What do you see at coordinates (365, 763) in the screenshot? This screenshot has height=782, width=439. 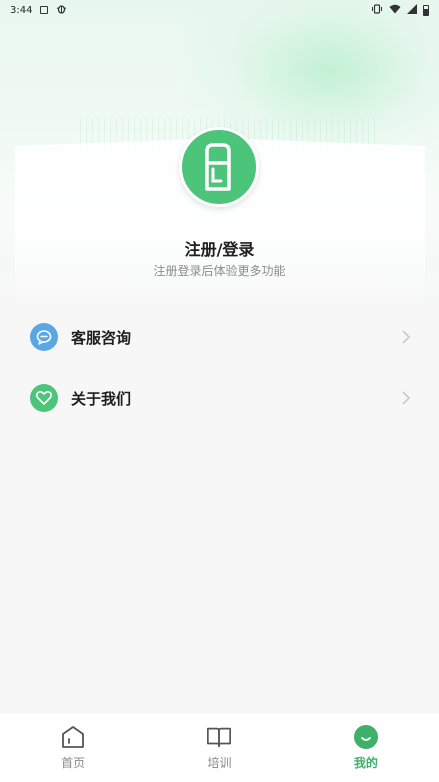 I see `tab-label: 我的` at bounding box center [365, 763].